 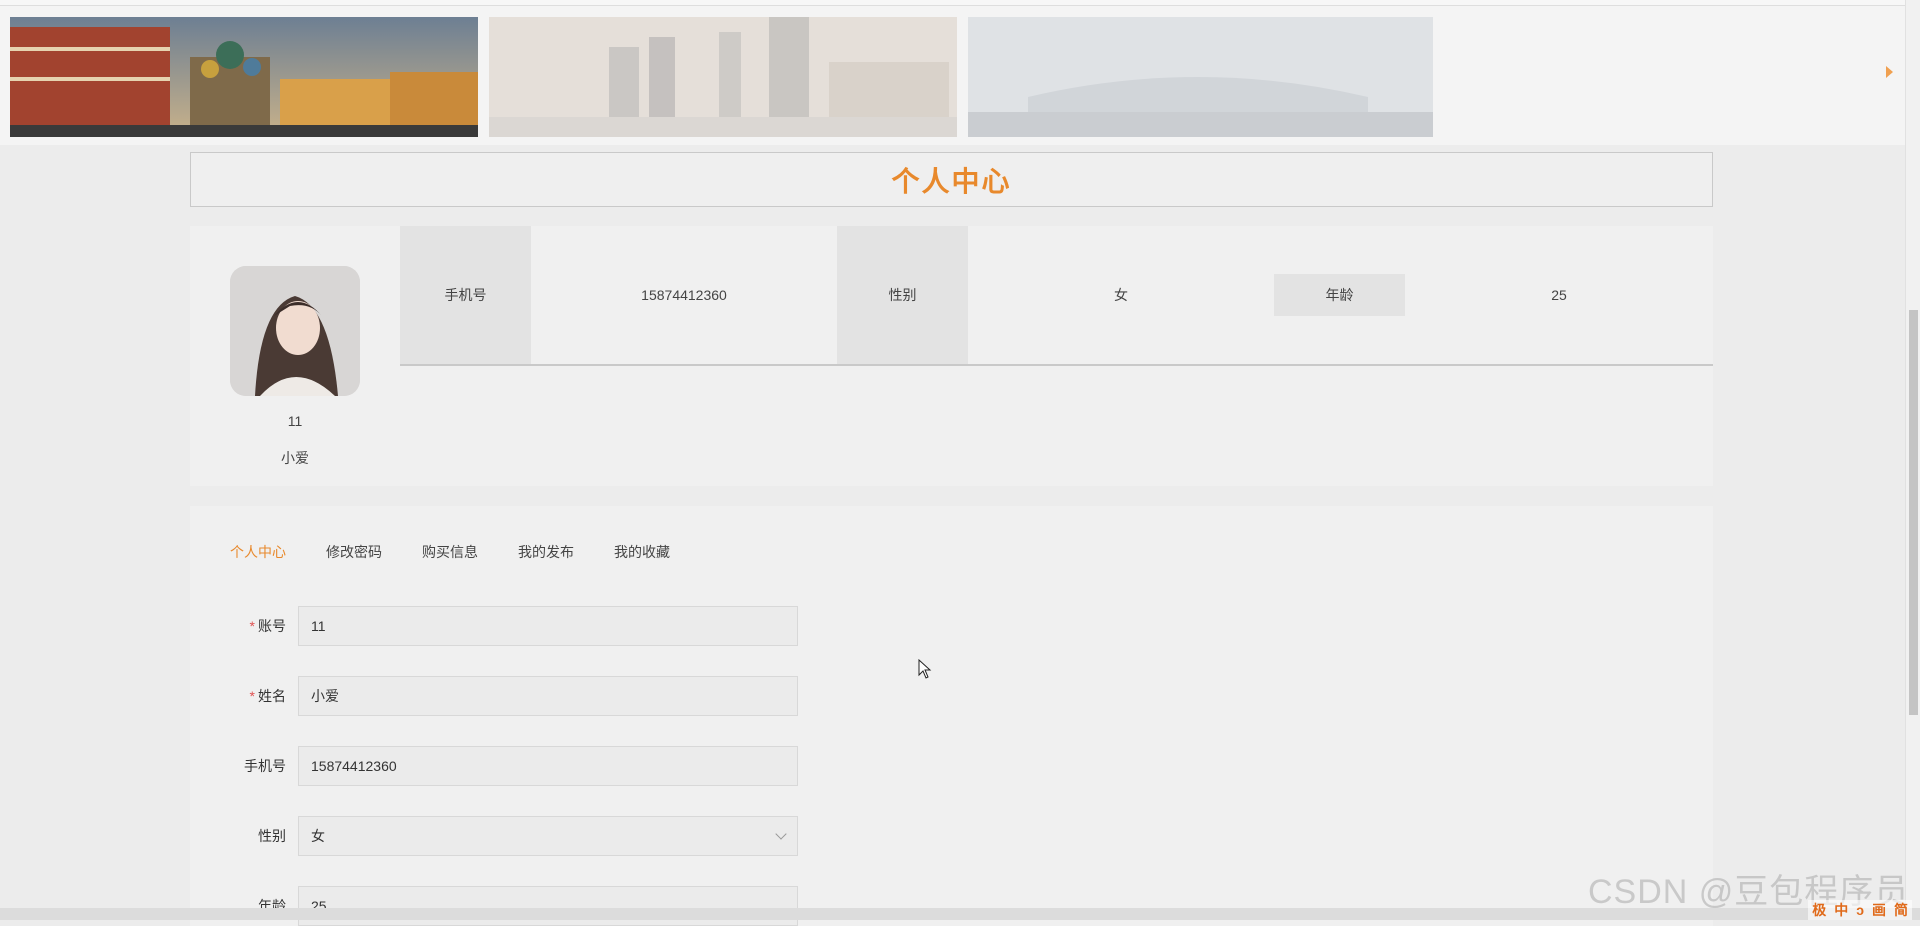 I want to click on phone-value: 15874412360, so click(x=684, y=295).